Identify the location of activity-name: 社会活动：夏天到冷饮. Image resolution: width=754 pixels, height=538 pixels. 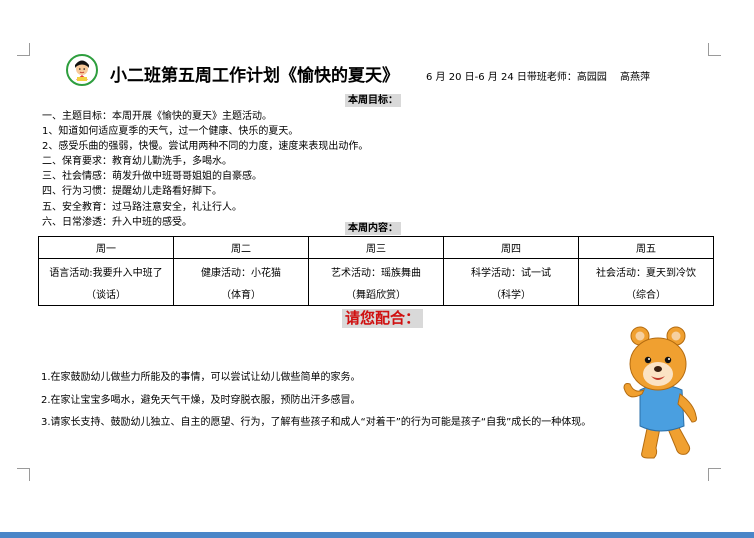
(646, 273).